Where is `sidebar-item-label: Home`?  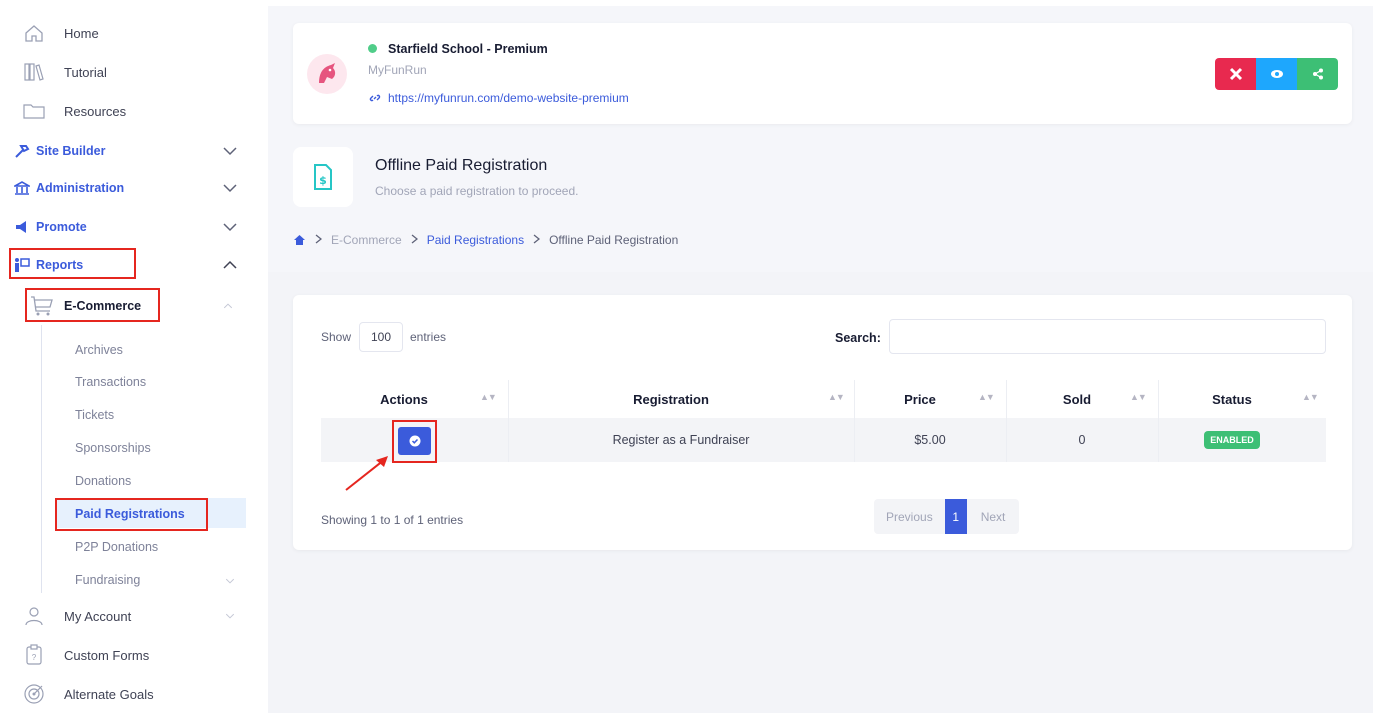 sidebar-item-label: Home is located at coordinates (81, 33).